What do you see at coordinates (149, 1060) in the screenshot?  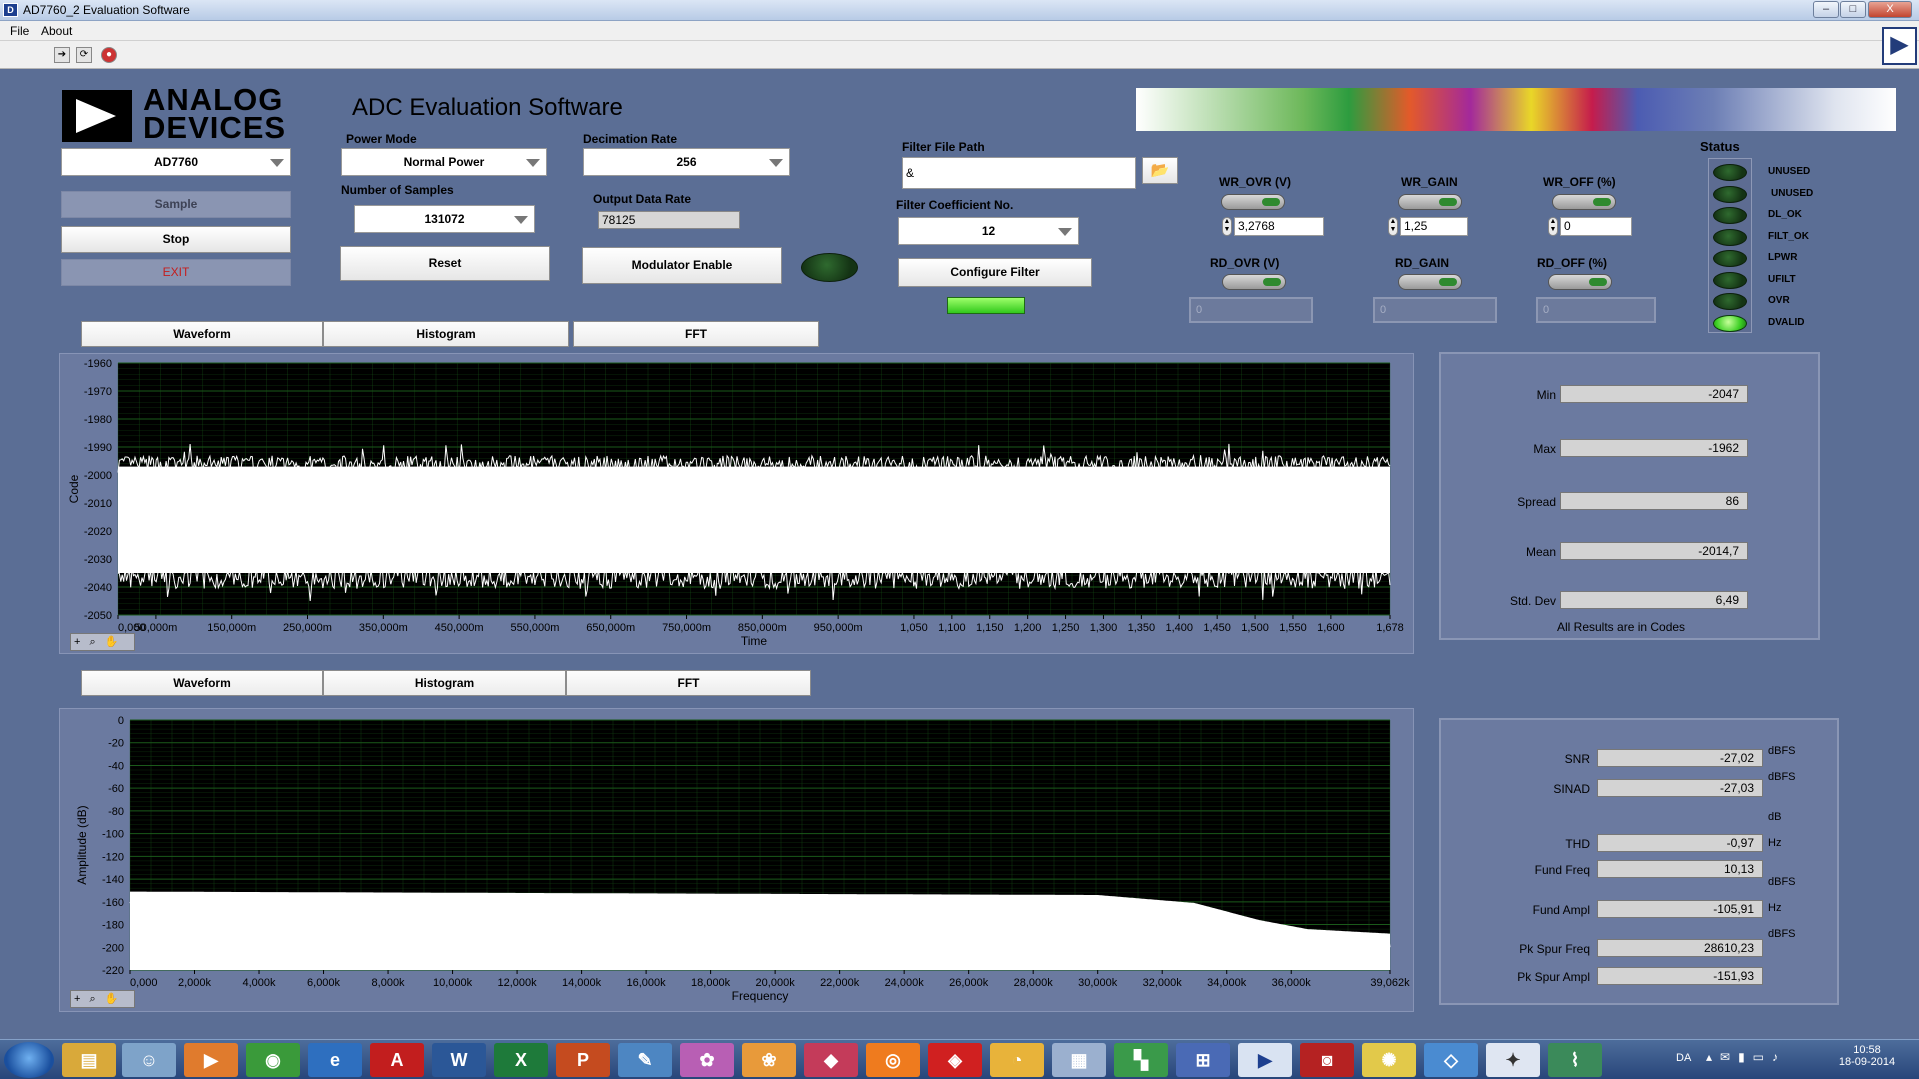 I see `messenger-icon: ☺` at bounding box center [149, 1060].